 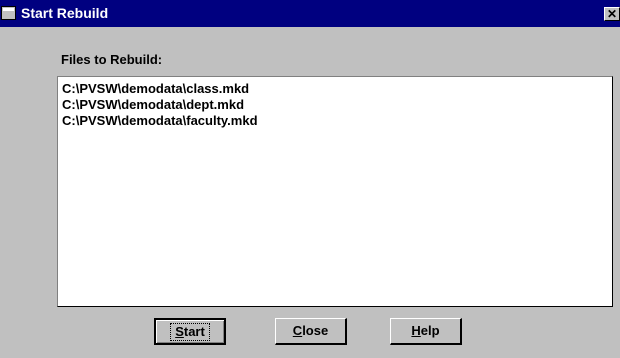 I want to click on title-bar: Start Rebuild ✕, so click(x=310, y=13).